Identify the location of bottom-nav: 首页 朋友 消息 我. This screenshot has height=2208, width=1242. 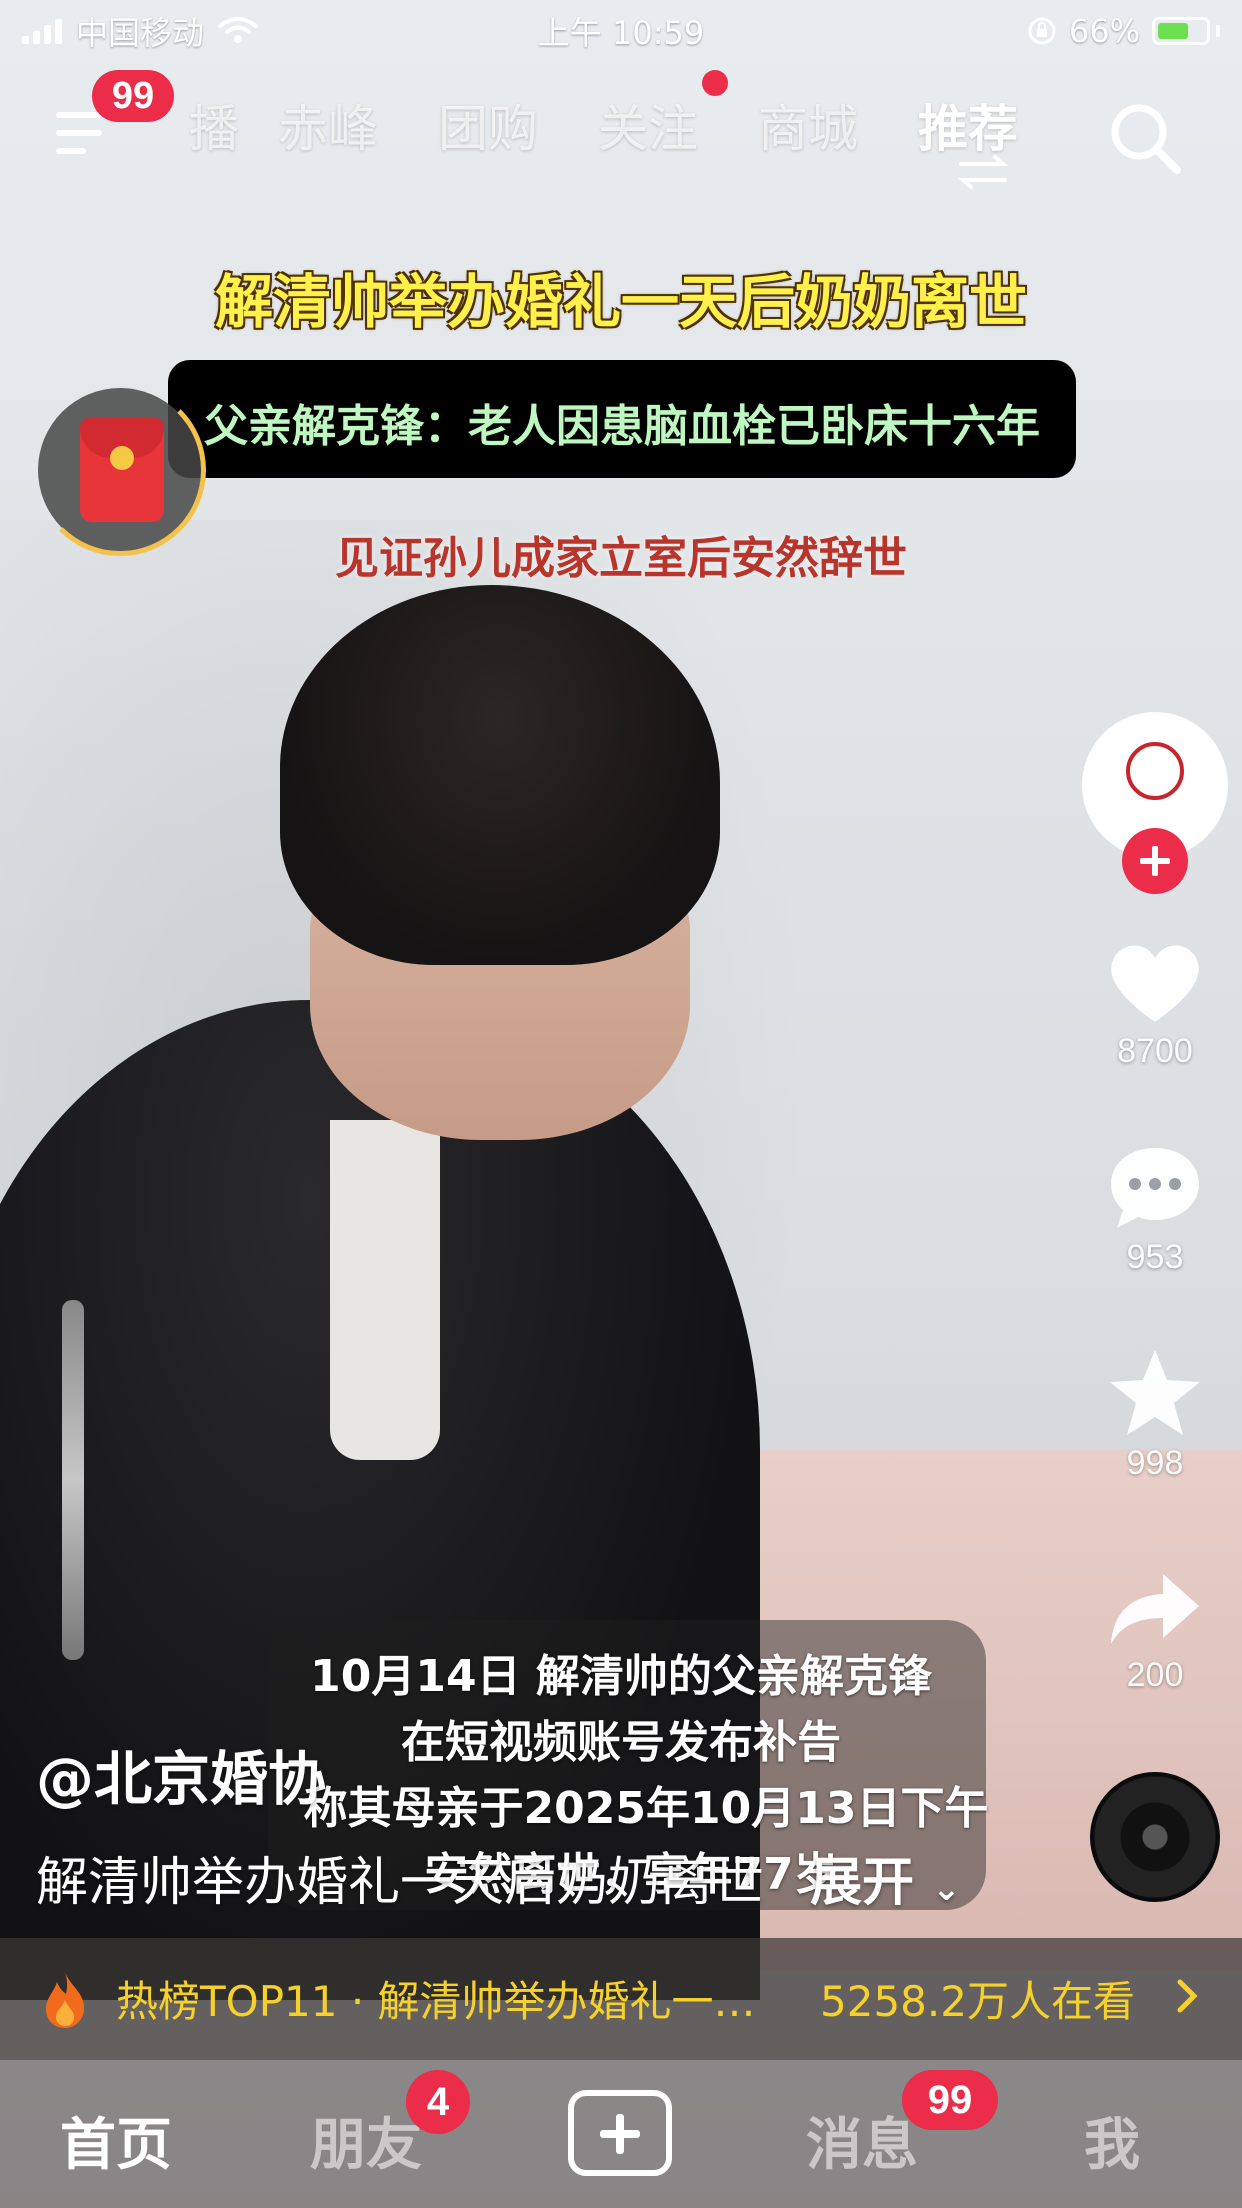
(621, 2134).